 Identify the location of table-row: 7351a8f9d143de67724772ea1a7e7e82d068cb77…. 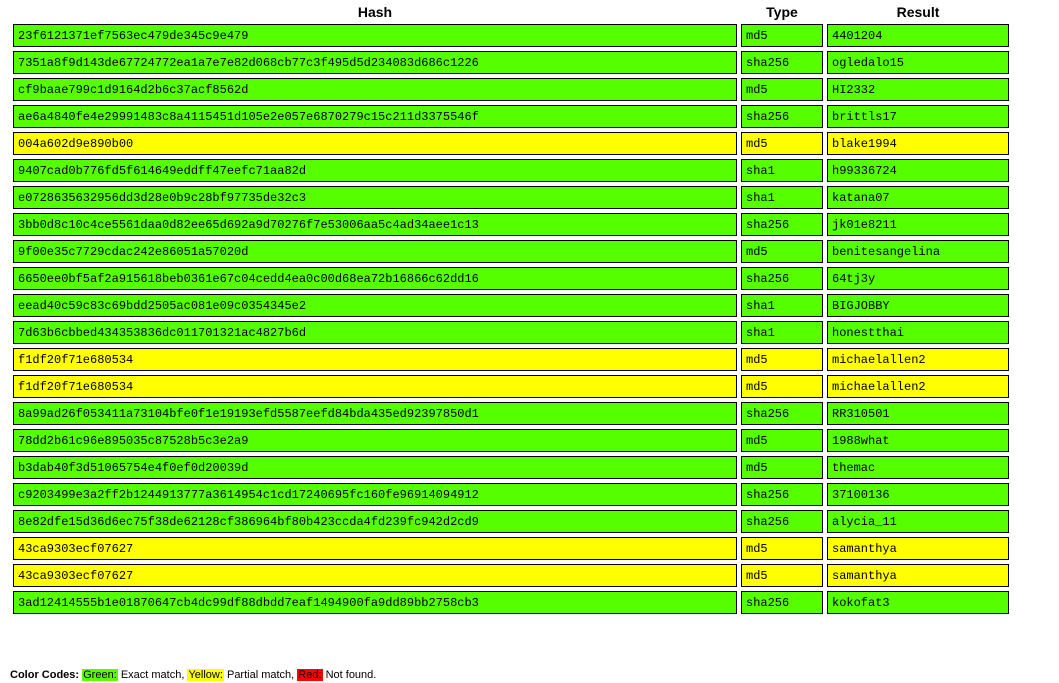
(511, 62).